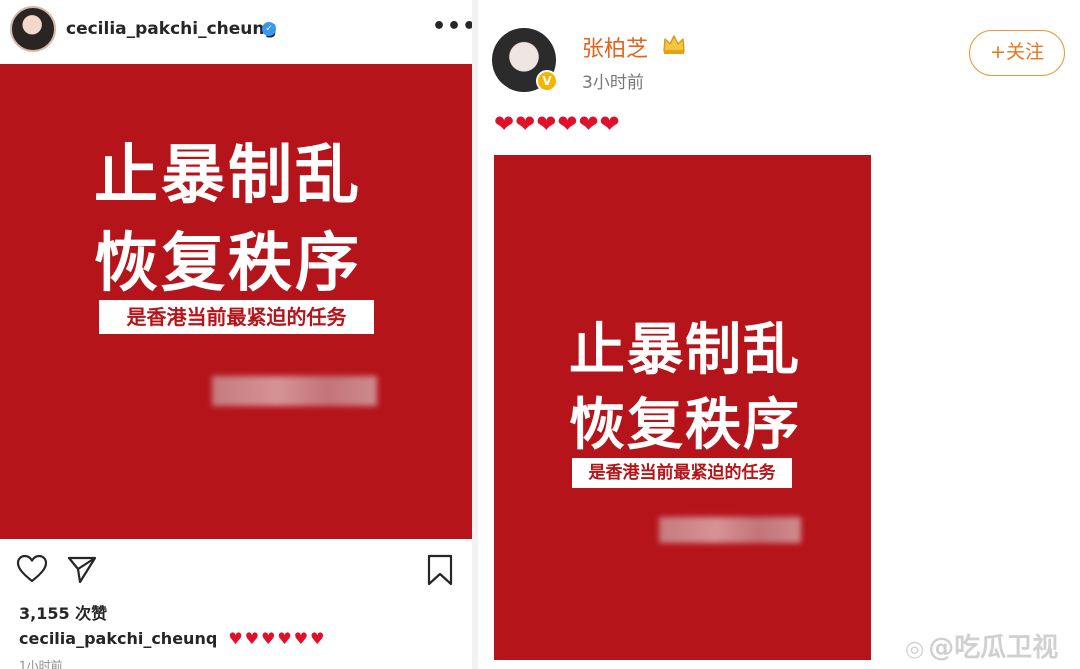 This screenshot has height=669, width=1080. Describe the element at coordinates (32, 569) in the screenshot. I see `heart-outline-icon` at that location.